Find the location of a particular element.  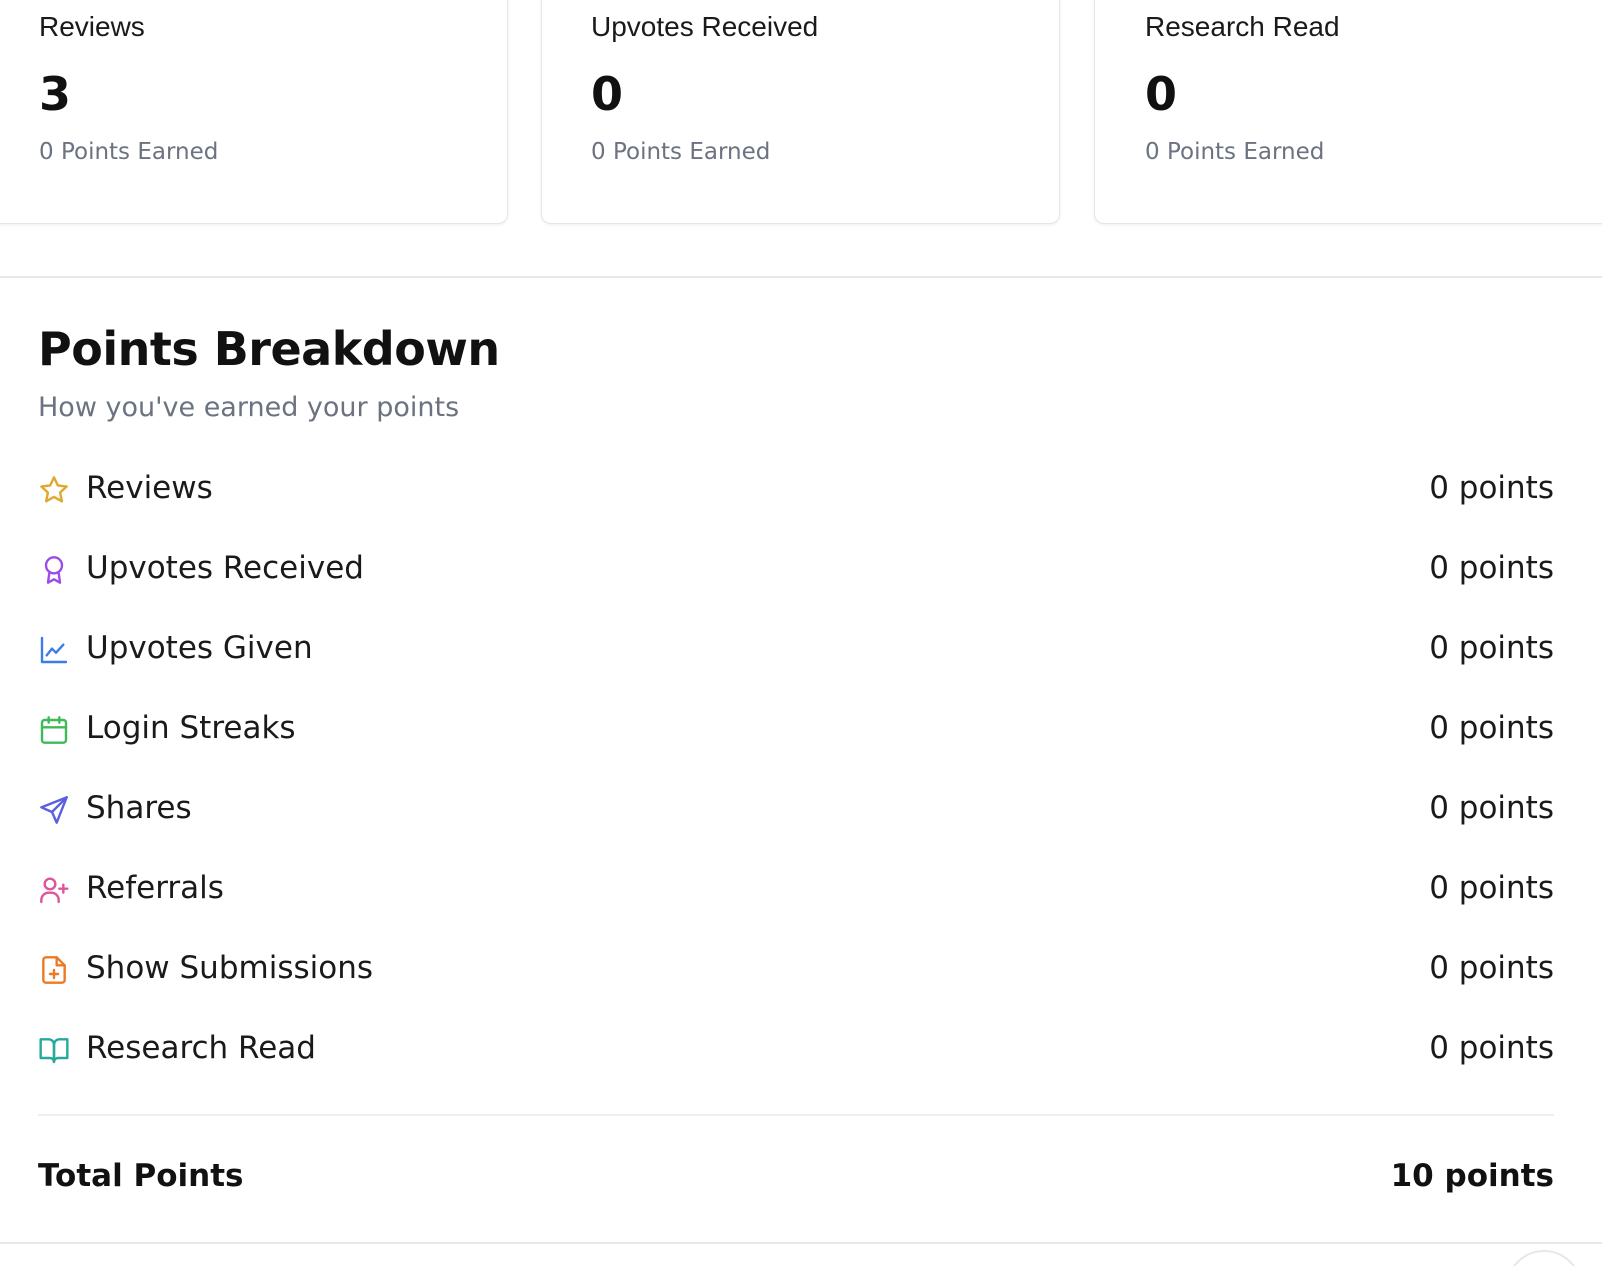

breakdown-row-label: Show Submissions is located at coordinates (229, 968).